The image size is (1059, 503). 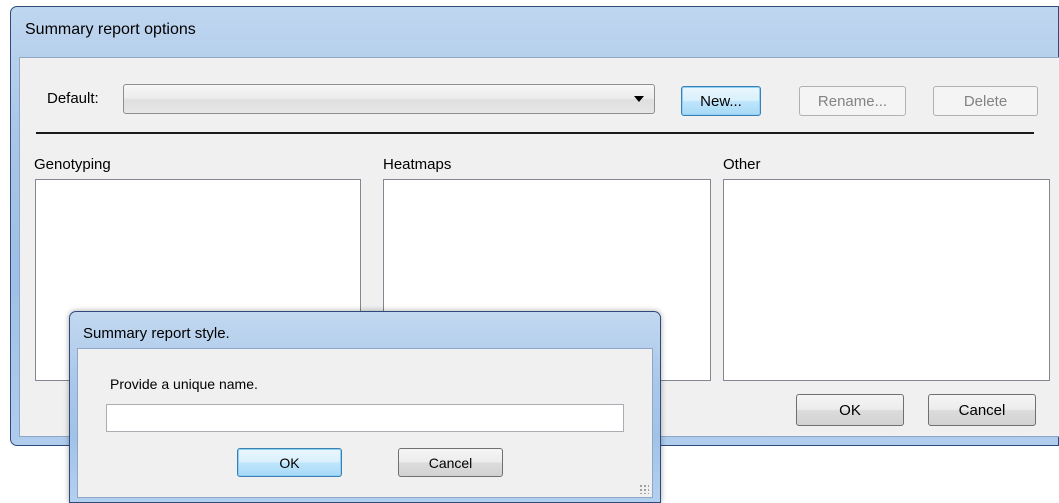 What do you see at coordinates (365, 418) in the screenshot?
I see `unique-name-input` at bounding box center [365, 418].